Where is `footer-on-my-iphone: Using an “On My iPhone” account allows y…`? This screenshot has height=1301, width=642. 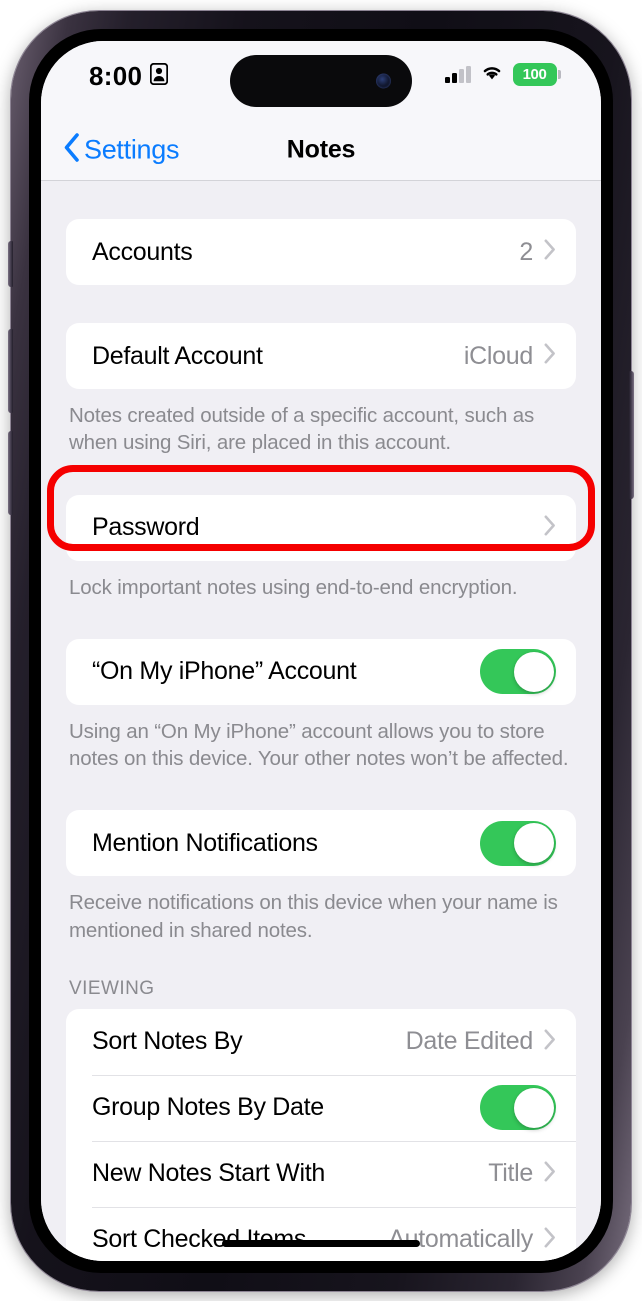 footer-on-my-iphone: Using an “On My iPhone” account allows y… is located at coordinates (319, 744).